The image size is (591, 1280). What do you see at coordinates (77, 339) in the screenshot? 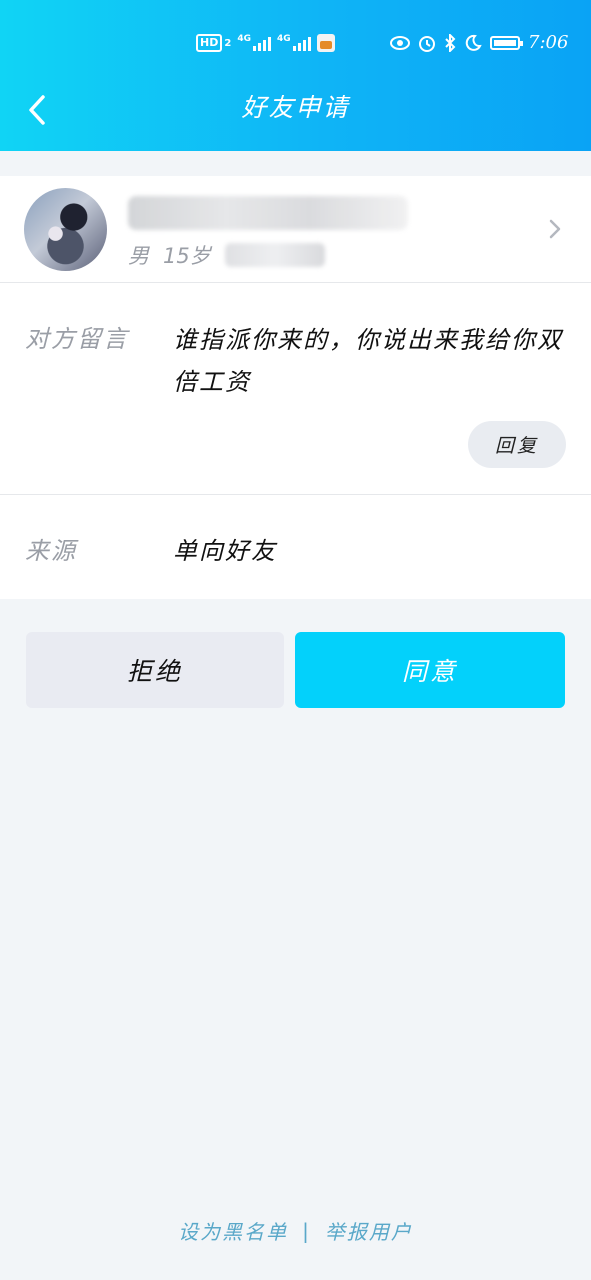
I see `message-label: 对方留言` at bounding box center [77, 339].